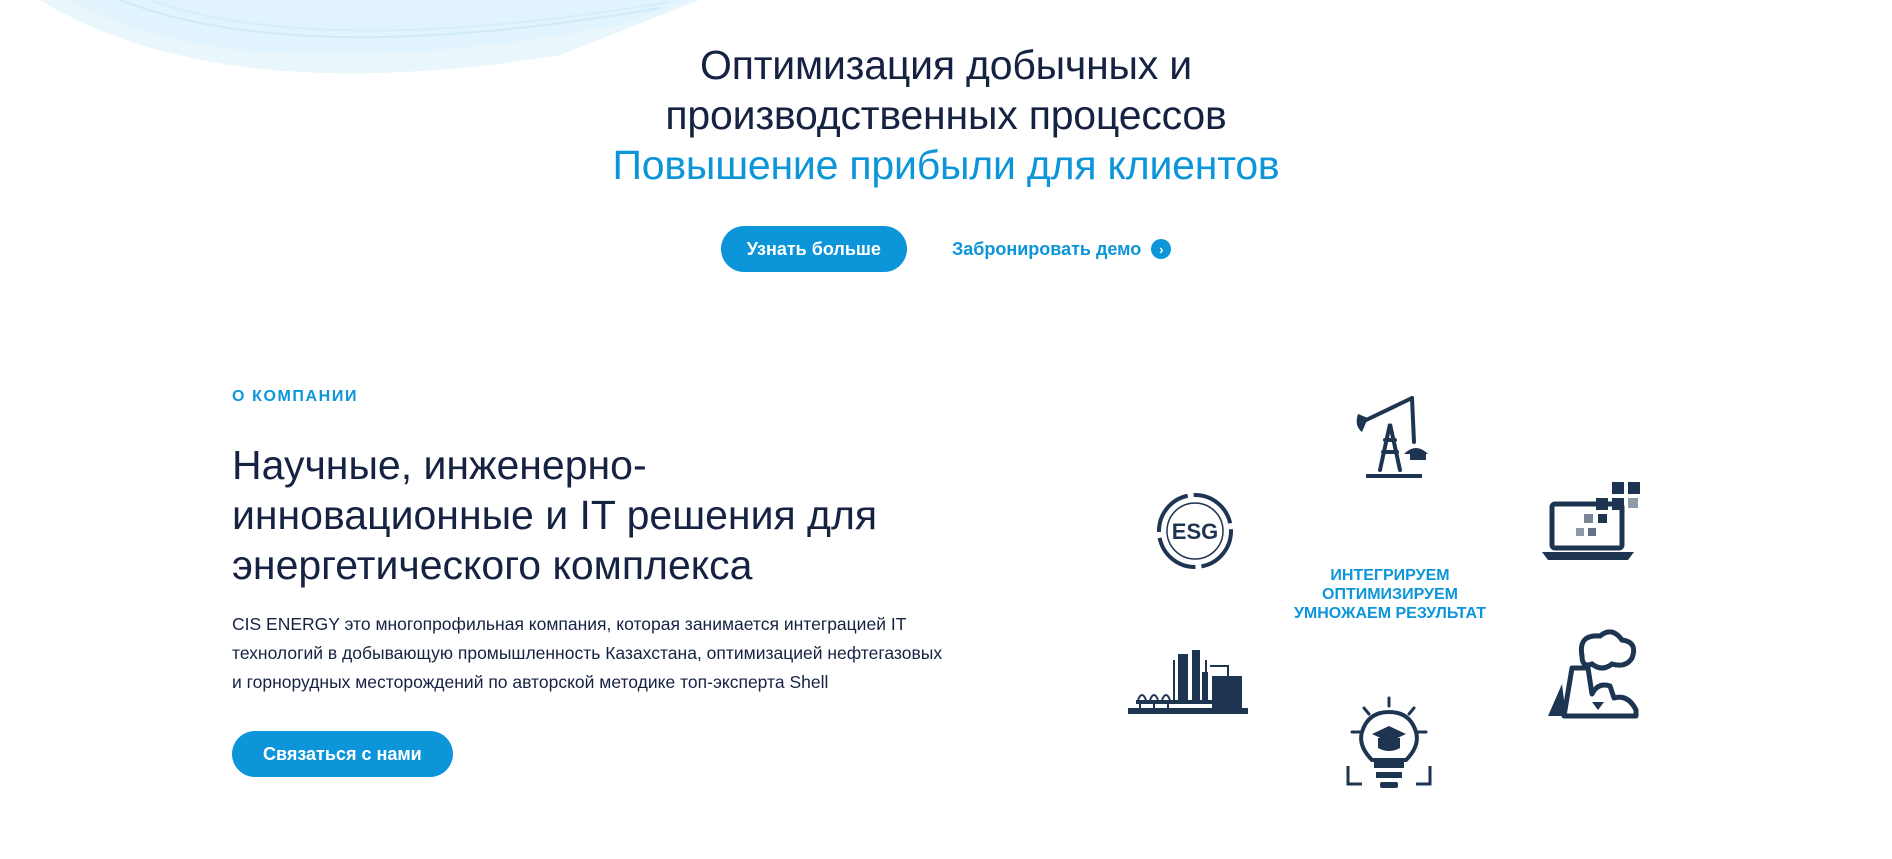 The height and width of the screenshot is (859, 1892). I want to click on hero-title-line-2: производственных процессов, so click(946, 115).